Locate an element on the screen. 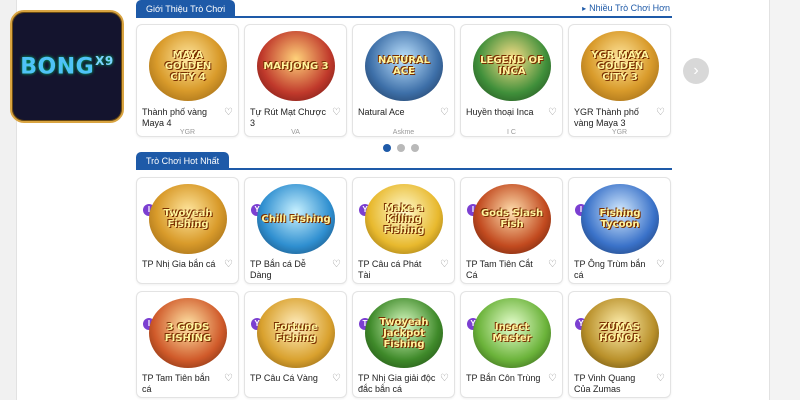 The image size is (800, 400). three-gods-fishing-art: 3 GODS FISHING is located at coordinates (188, 333).